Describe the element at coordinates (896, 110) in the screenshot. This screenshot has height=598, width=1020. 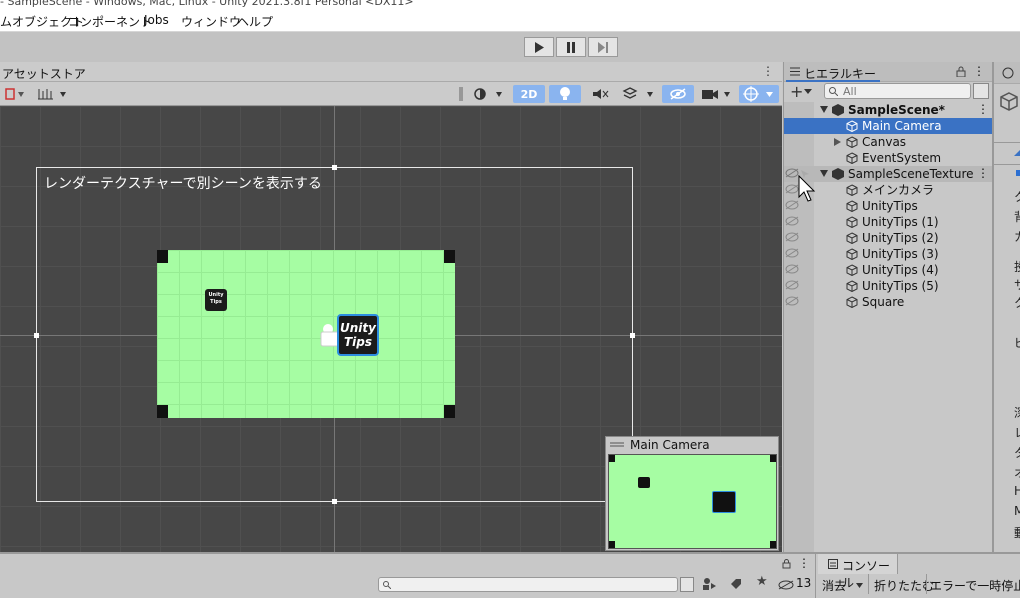
I see `hierarchy-label: SampleScene*` at that location.